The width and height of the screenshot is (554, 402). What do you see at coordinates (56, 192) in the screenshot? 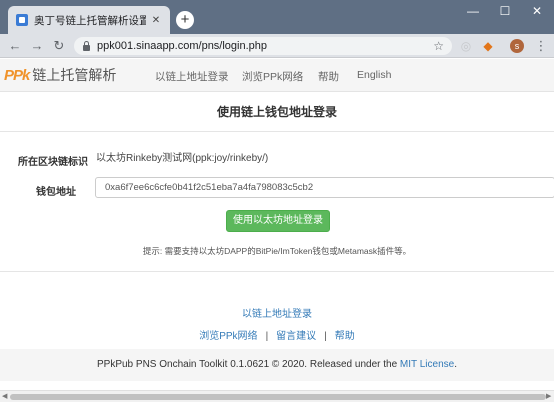
I see `wallet-label: 钱包地址` at bounding box center [56, 192].